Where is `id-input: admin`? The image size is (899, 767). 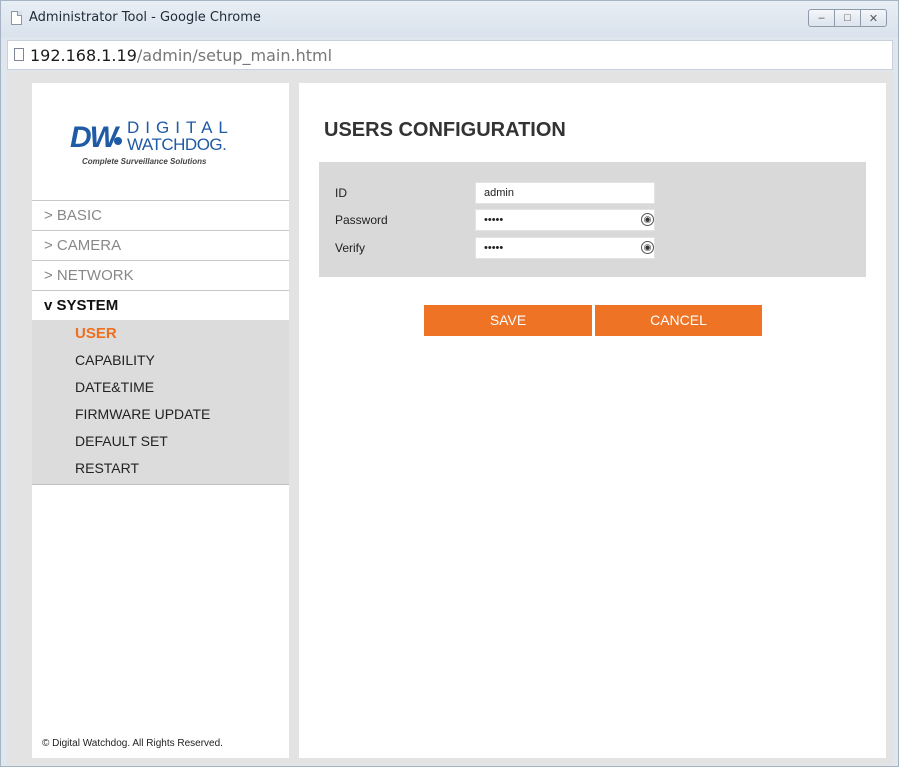
id-input: admin is located at coordinates (565, 193).